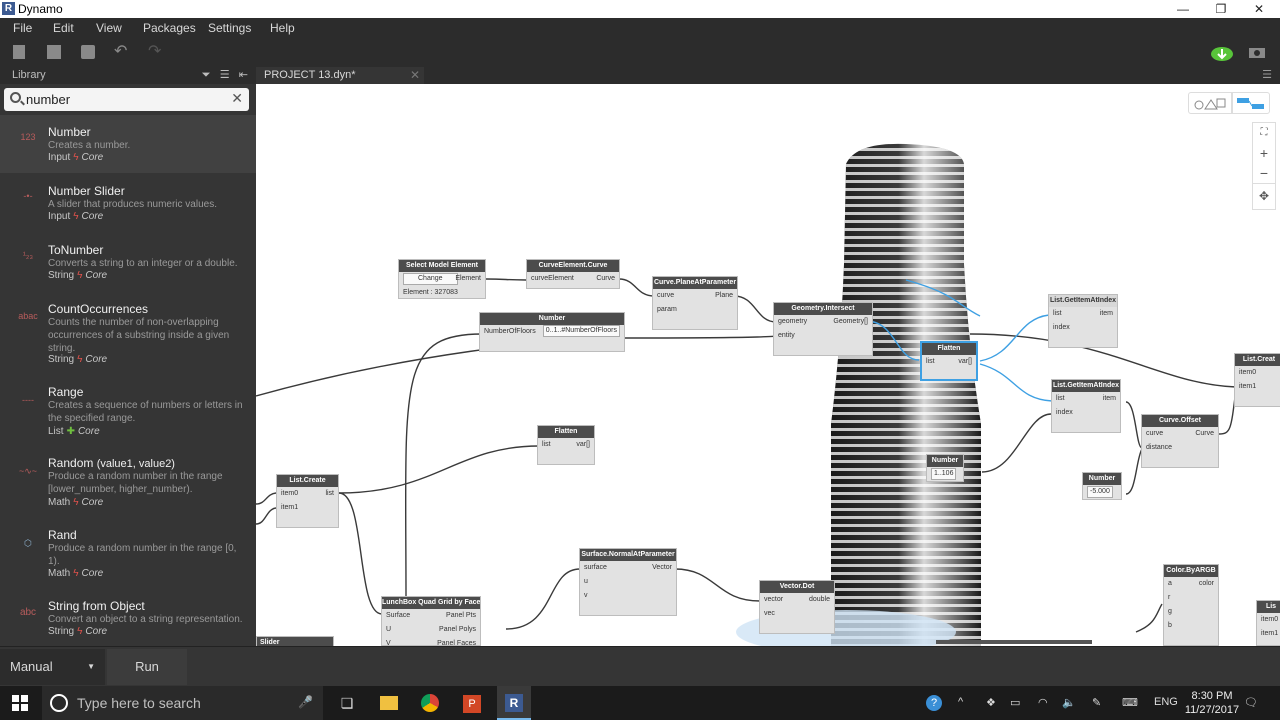  Describe the element at coordinates (1222, 53) in the screenshot. I see `package-download-icon` at that location.